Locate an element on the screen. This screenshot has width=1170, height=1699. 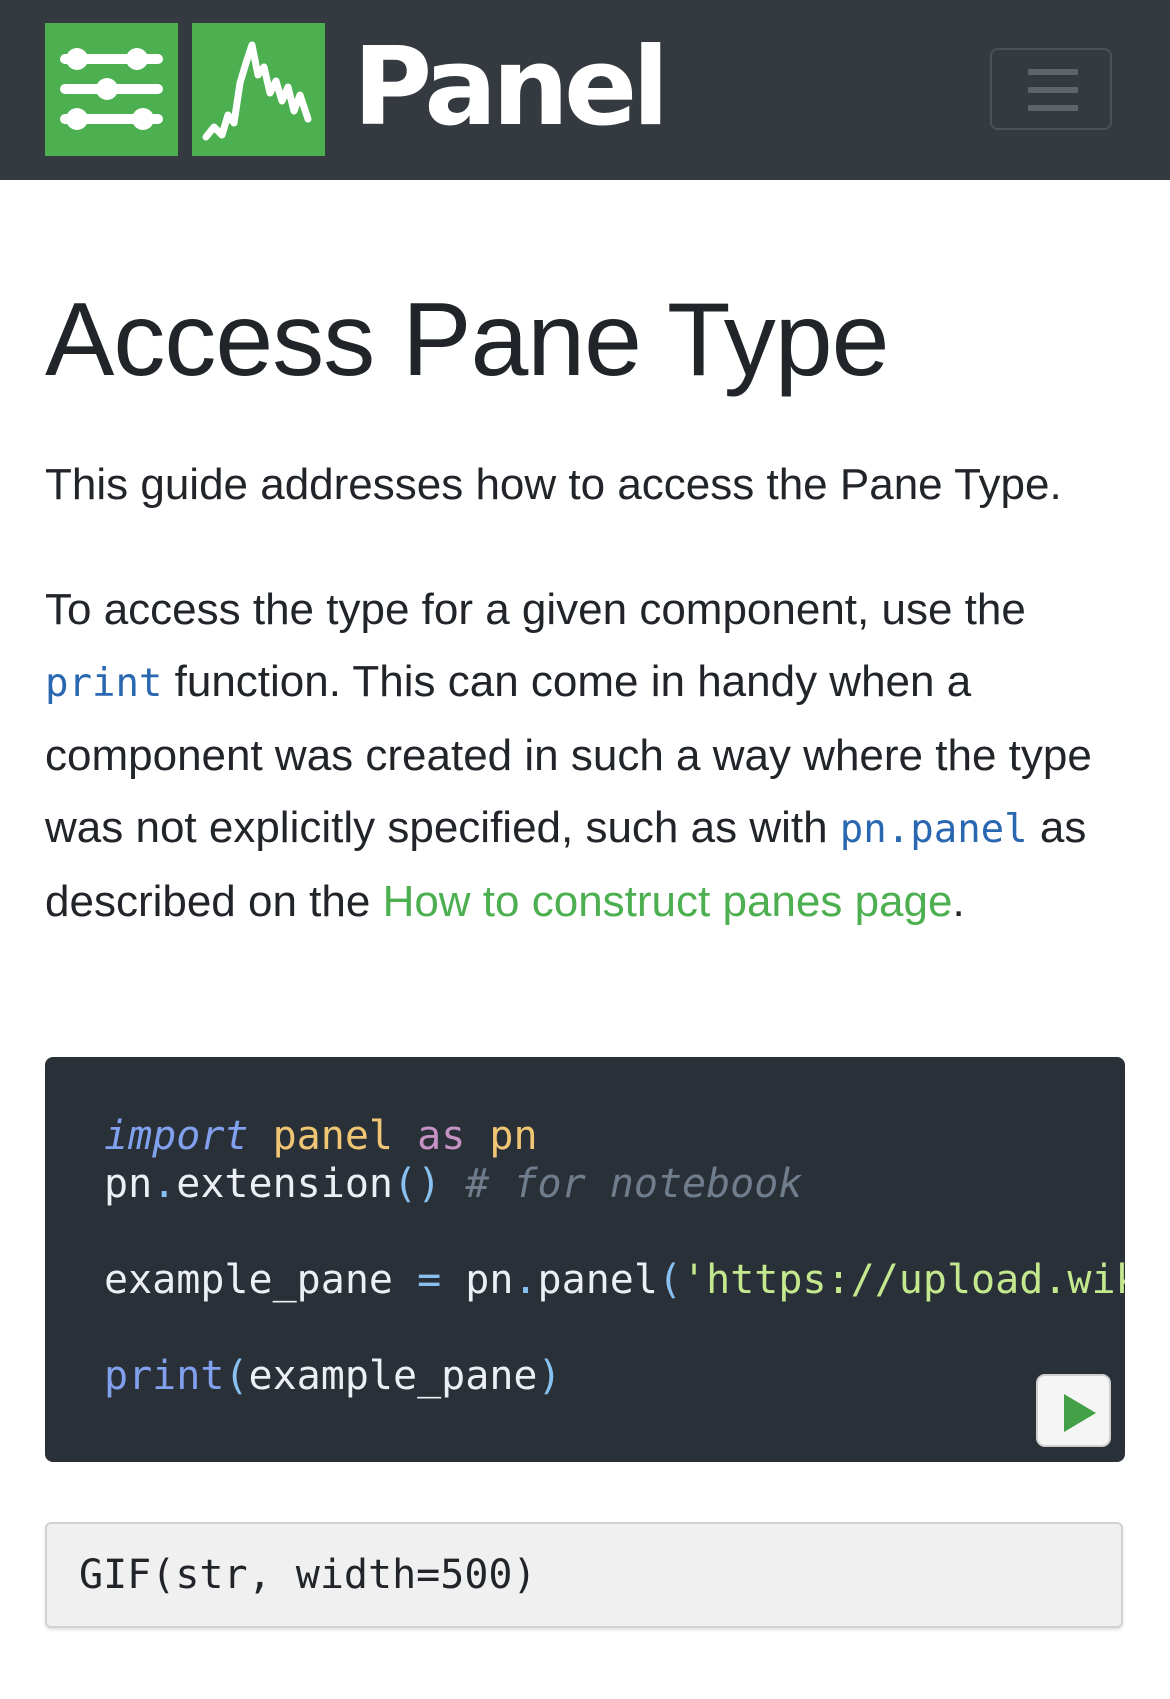
body-text: . is located at coordinates (958, 901).